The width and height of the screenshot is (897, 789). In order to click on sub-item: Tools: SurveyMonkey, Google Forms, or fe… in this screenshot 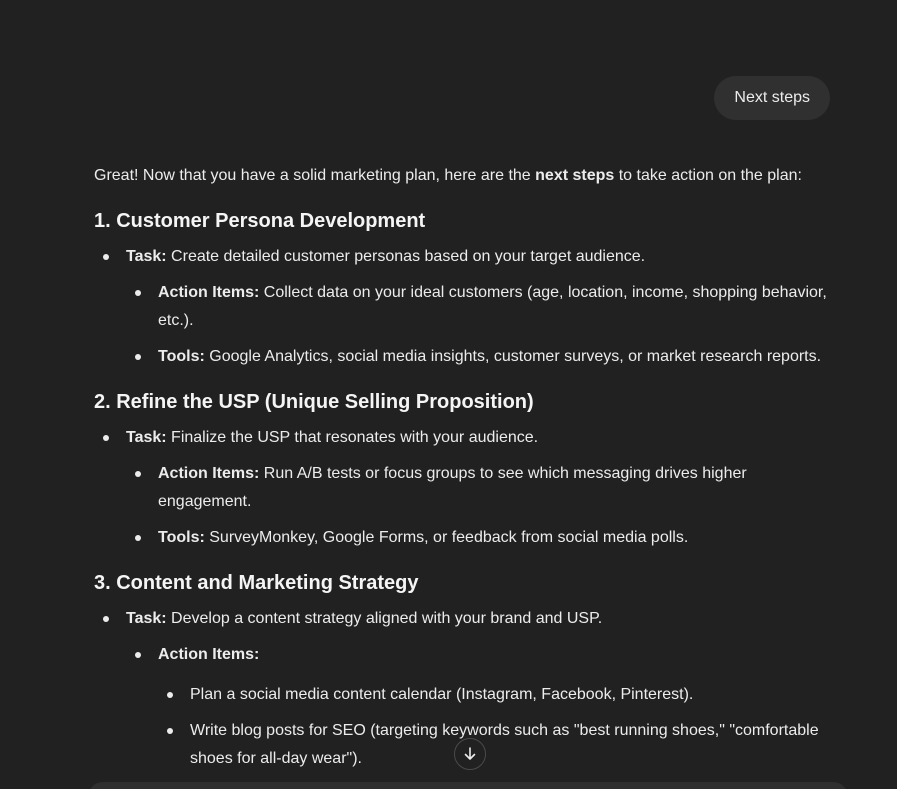, I will do `click(480, 538)`.